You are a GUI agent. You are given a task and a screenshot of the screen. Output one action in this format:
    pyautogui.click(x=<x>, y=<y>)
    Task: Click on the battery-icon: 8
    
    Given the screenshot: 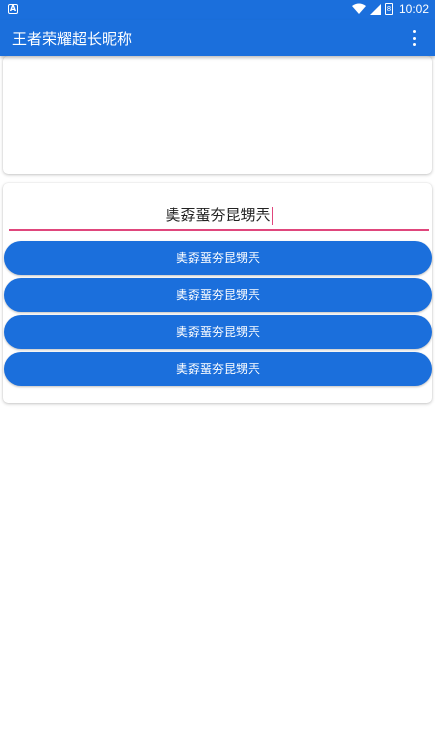 What is the action you would take?
    pyautogui.click(x=388, y=9)
    